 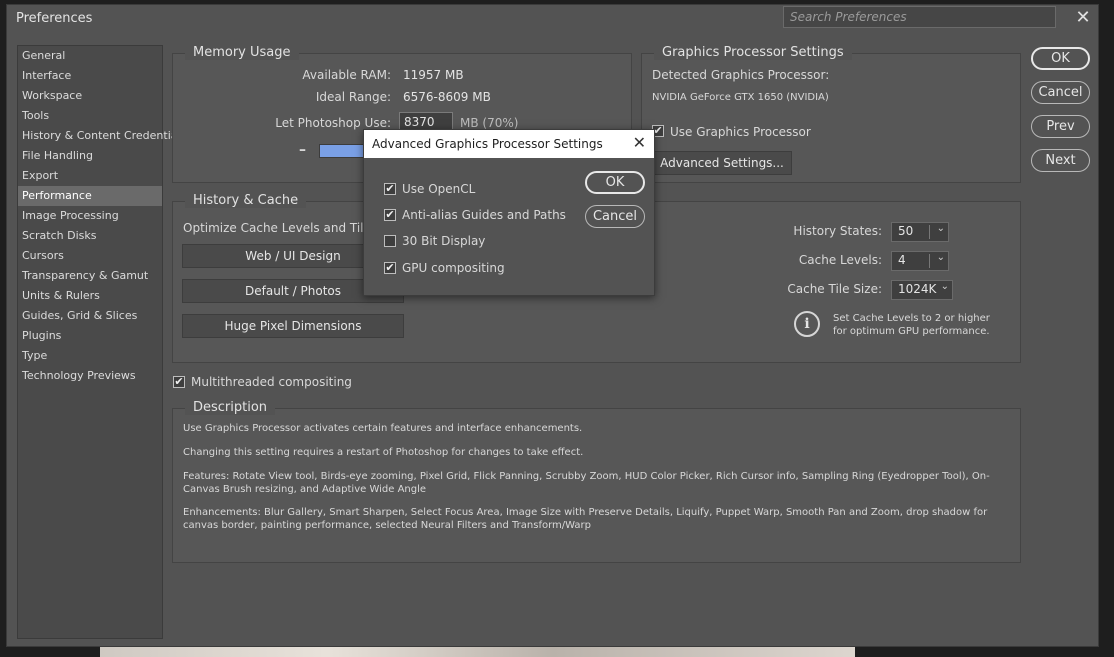 I want to click on multithreaded-compositing-checkbox: ✔, so click(x=179, y=382).